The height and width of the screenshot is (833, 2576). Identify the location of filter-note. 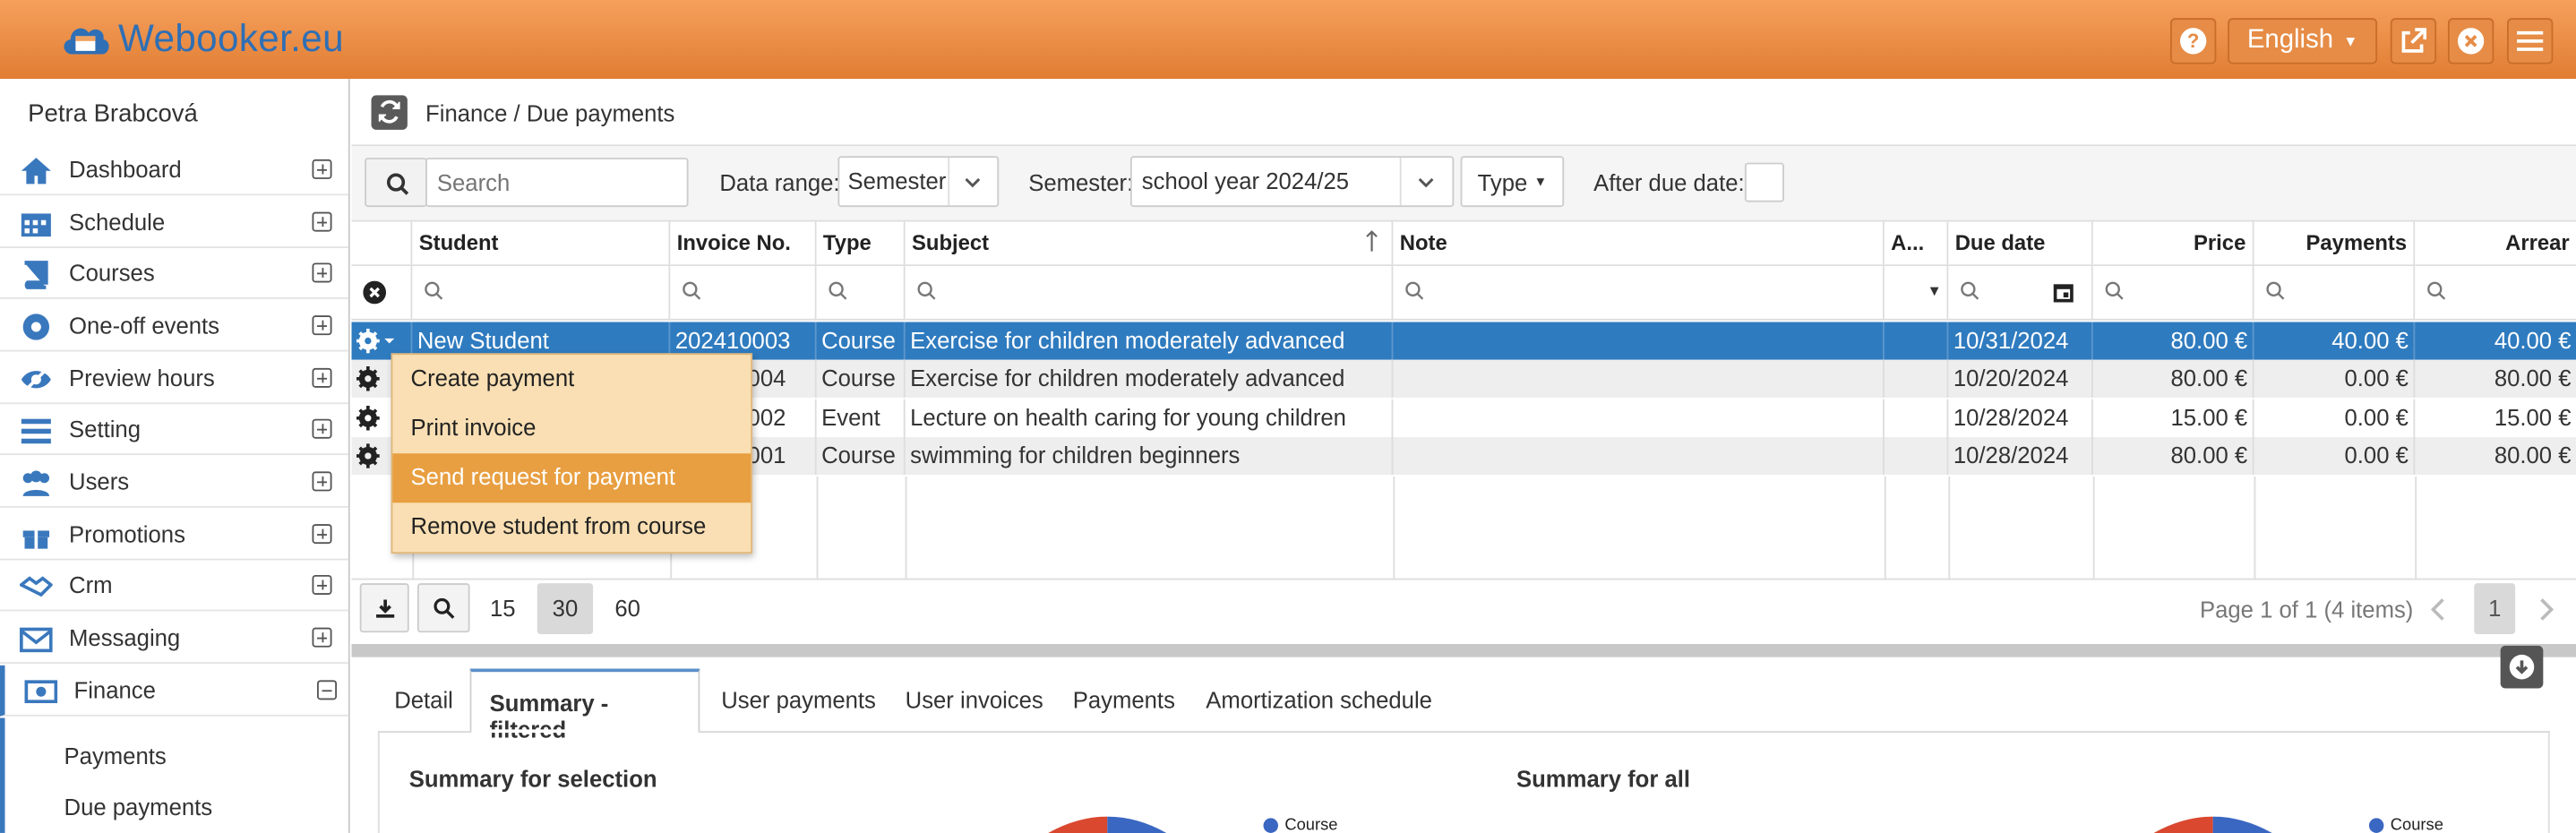
(1639, 294).